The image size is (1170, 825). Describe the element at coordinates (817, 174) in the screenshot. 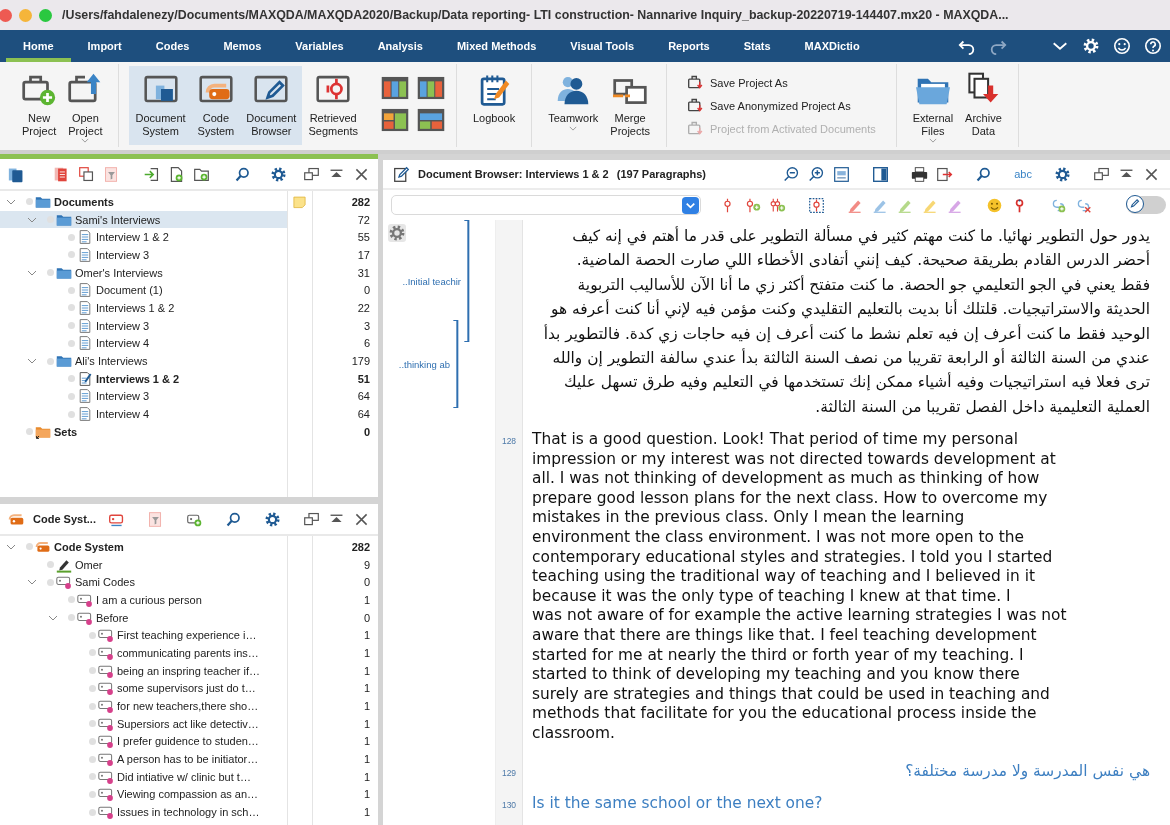

I see `zoom-in-icon` at that location.